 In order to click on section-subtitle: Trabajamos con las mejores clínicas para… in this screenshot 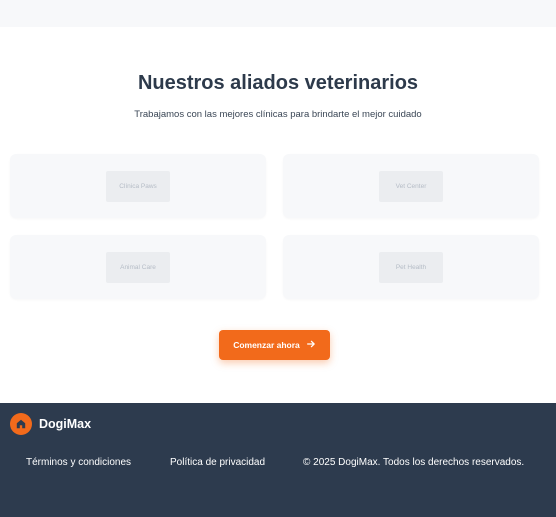, I will do `click(278, 114)`.